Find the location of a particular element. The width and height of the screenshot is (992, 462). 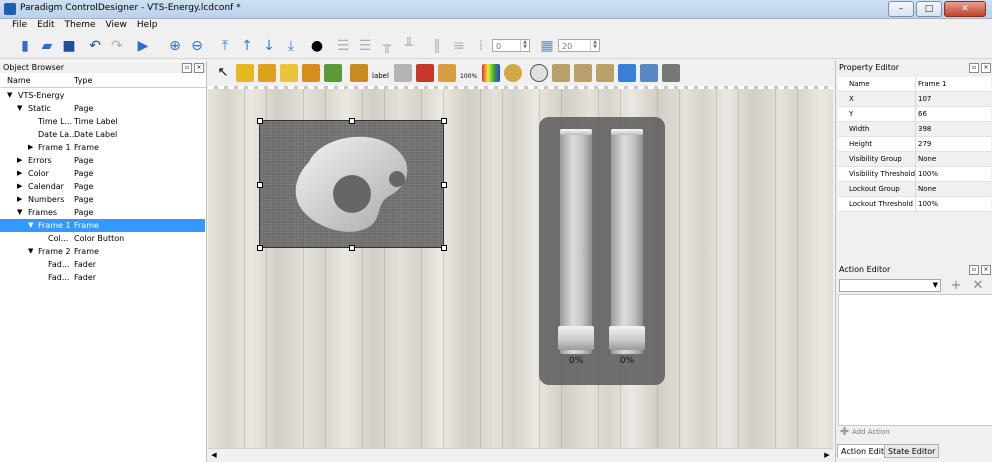

distribute-horizontal-icon: ‖ is located at coordinates (437, 46).